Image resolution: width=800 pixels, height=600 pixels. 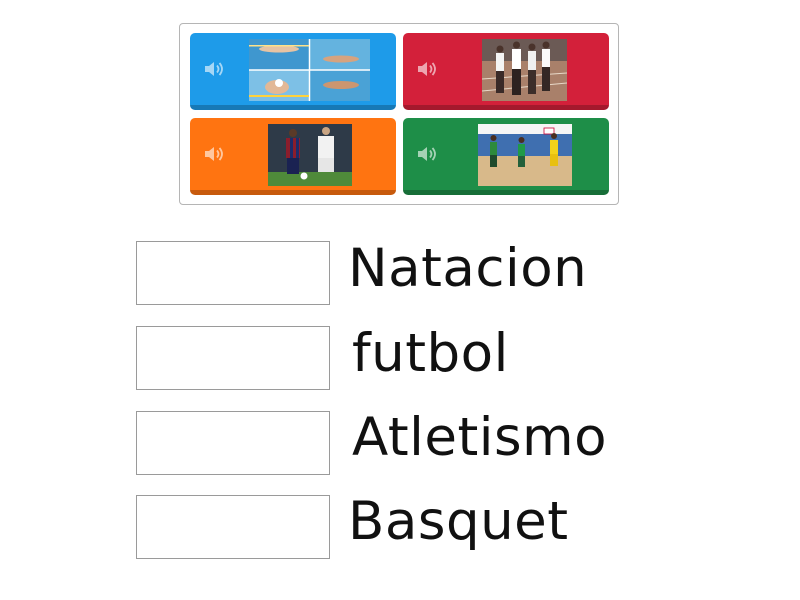 I want to click on athletics-photo, so click(x=524, y=70).